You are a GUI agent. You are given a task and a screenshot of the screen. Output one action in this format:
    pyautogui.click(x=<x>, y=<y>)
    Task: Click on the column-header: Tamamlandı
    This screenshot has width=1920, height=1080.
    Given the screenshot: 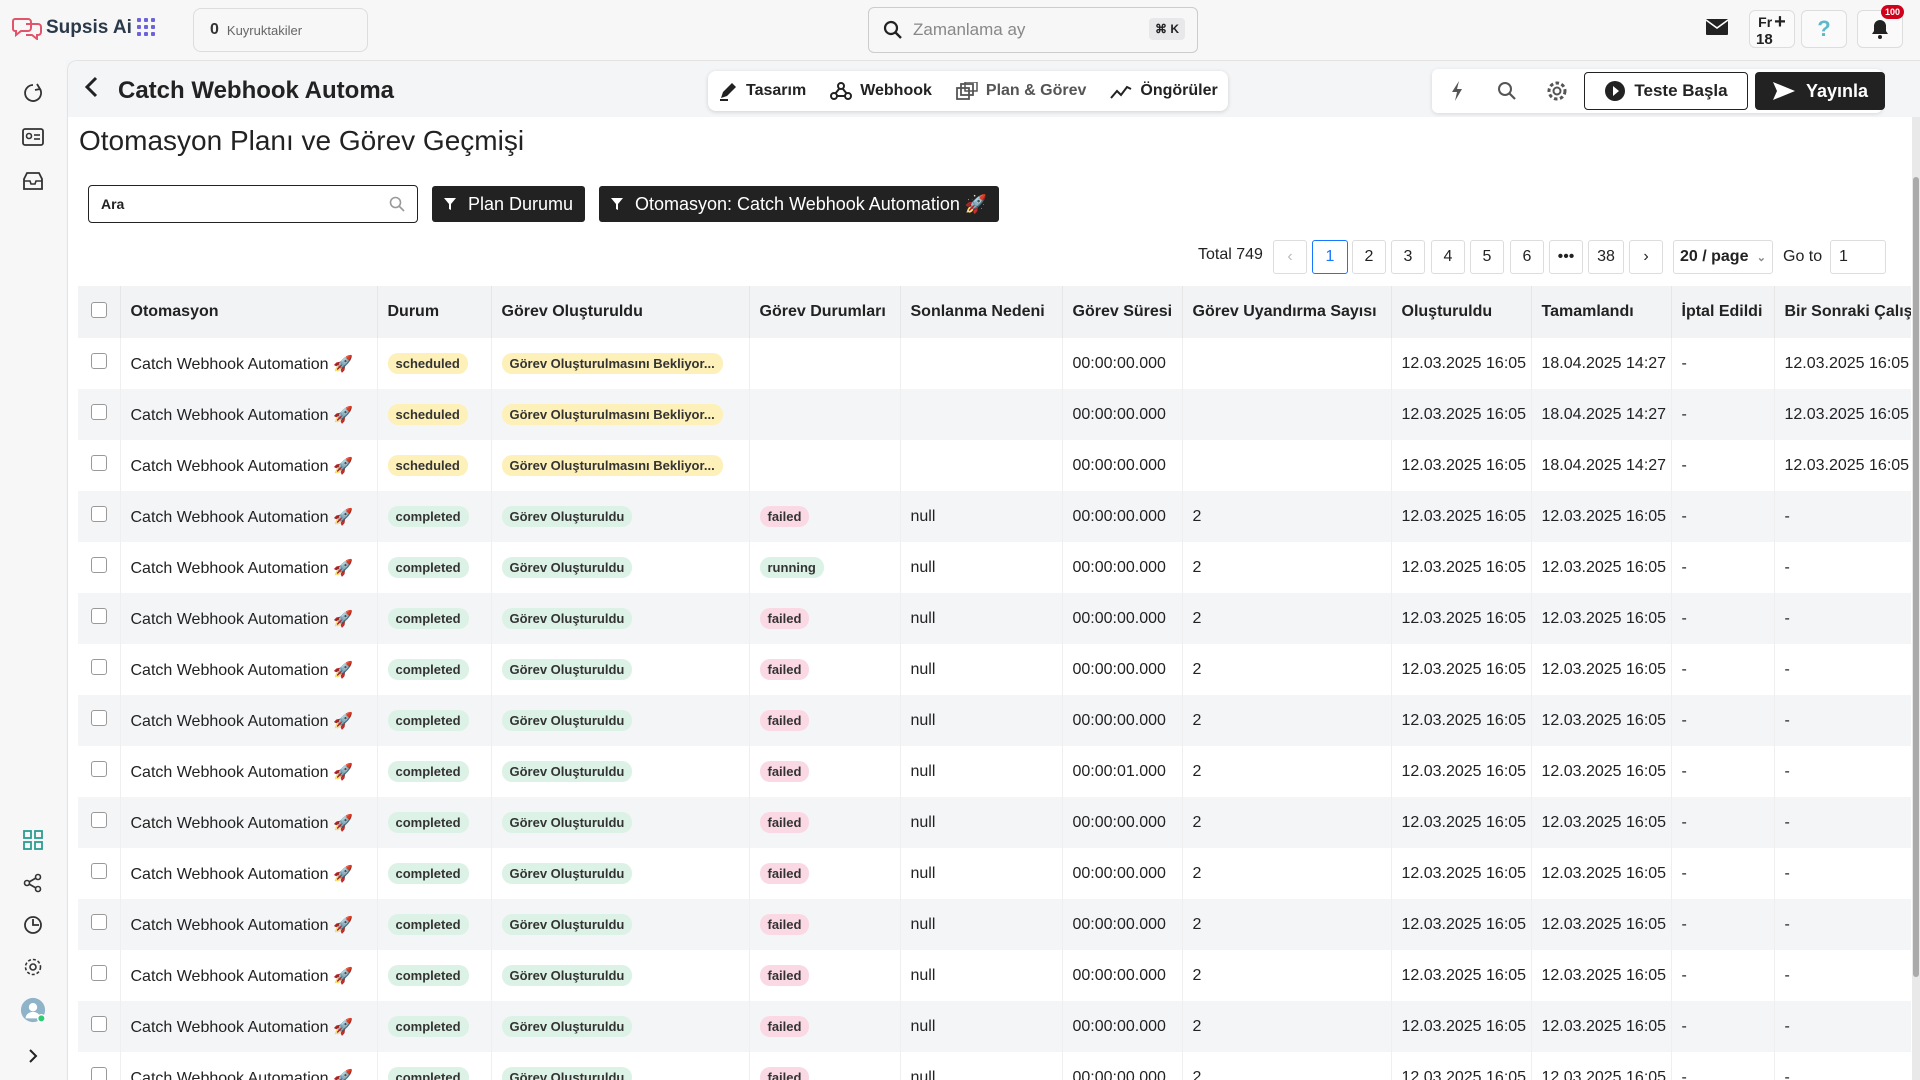 What is the action you would take?
    pyautogui.click(x=1601, y=312)
    